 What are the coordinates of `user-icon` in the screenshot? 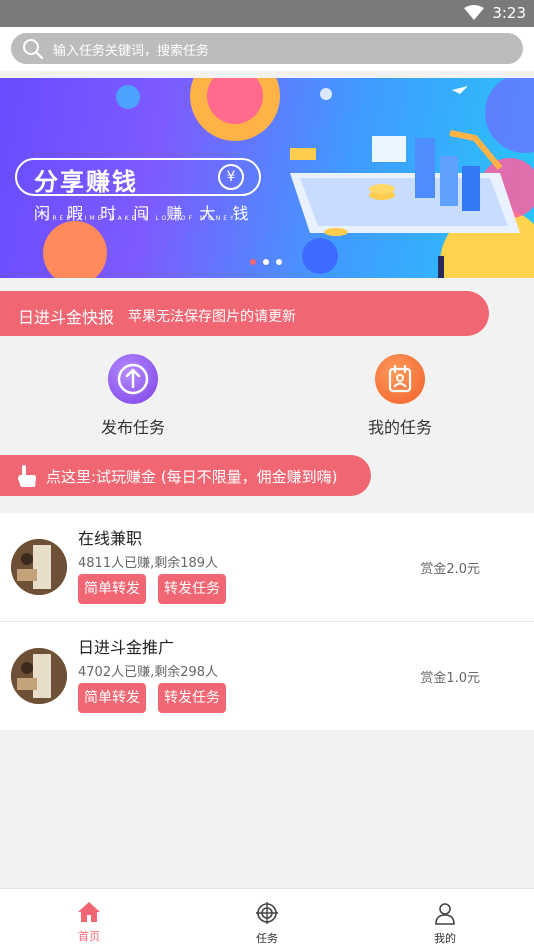 It's located at (445, 914).